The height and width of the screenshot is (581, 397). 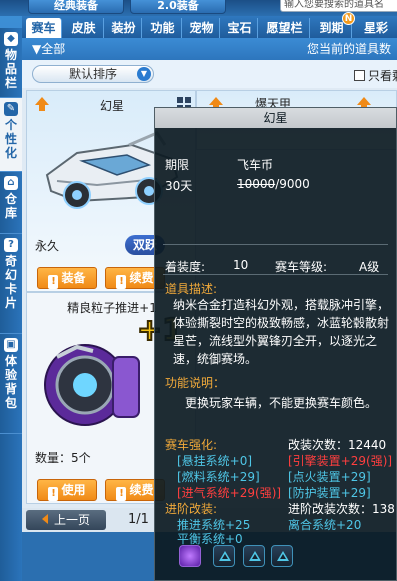 I want to click on left-nav: ◆ 物品栏 ✎ 个性化 ⌂ 仓库 ? 奇幻卡片 ▣ 体验背包, so click(x=11, y=304).